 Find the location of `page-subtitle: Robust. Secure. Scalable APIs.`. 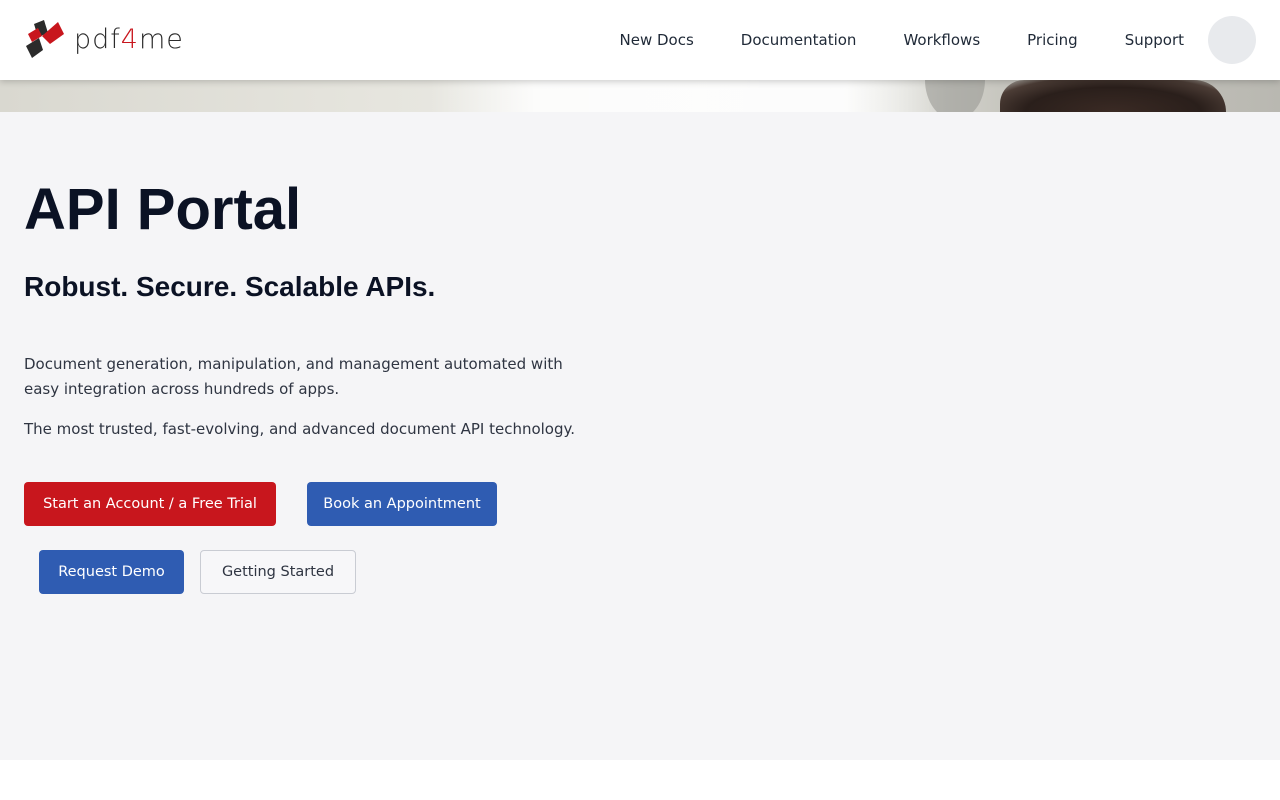

page-subtitle: Robust. Secure. Scalable APIs. is located at coordinates (230, 286).